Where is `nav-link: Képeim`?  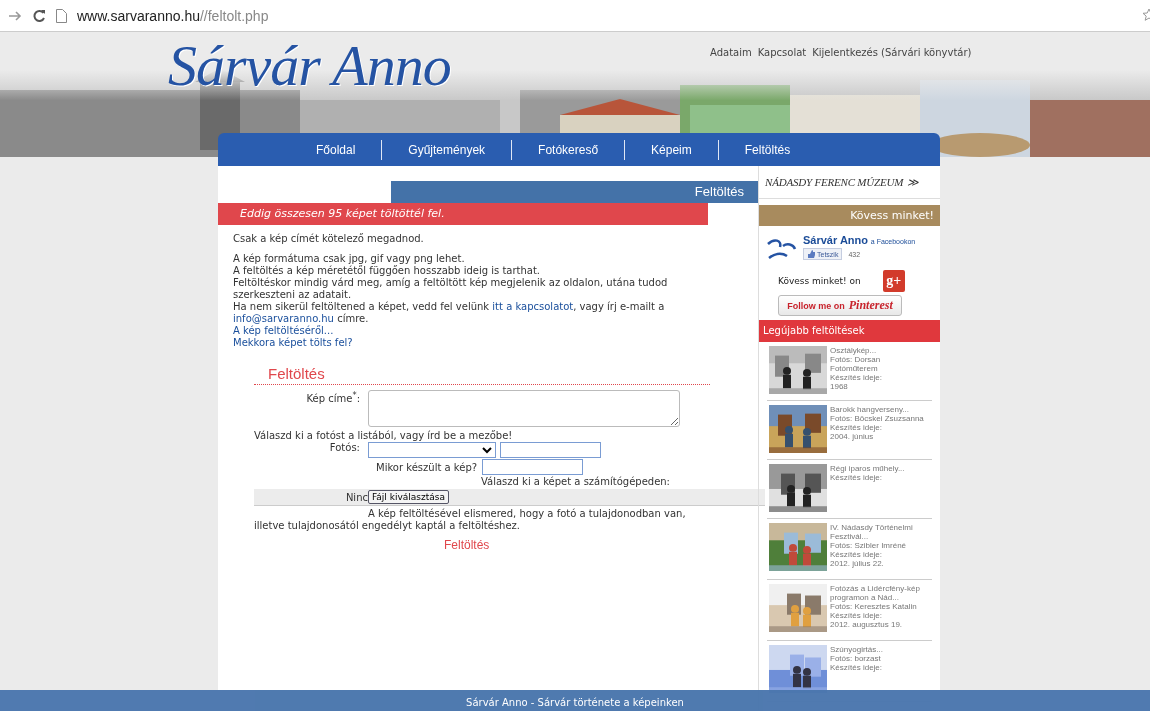
nav-link: Képeim is located at coordinates (671, 149).